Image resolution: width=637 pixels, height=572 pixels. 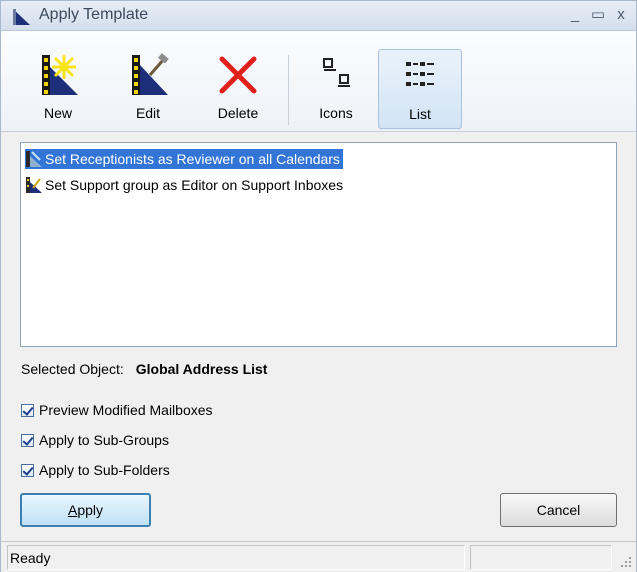 I want to click on status-text: Ready, so click(x=236, y=557).